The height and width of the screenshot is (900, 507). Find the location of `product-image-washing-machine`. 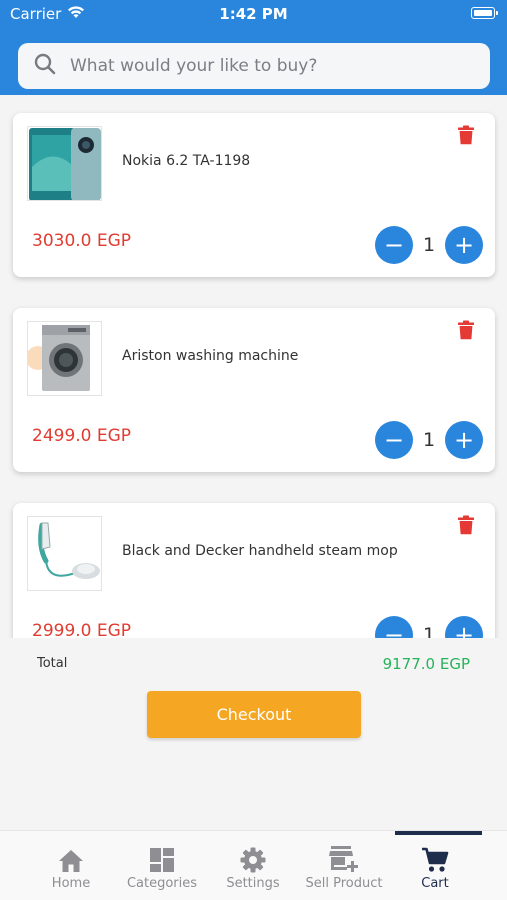

product-image-washing-machine is located at coordinates (64, 358).